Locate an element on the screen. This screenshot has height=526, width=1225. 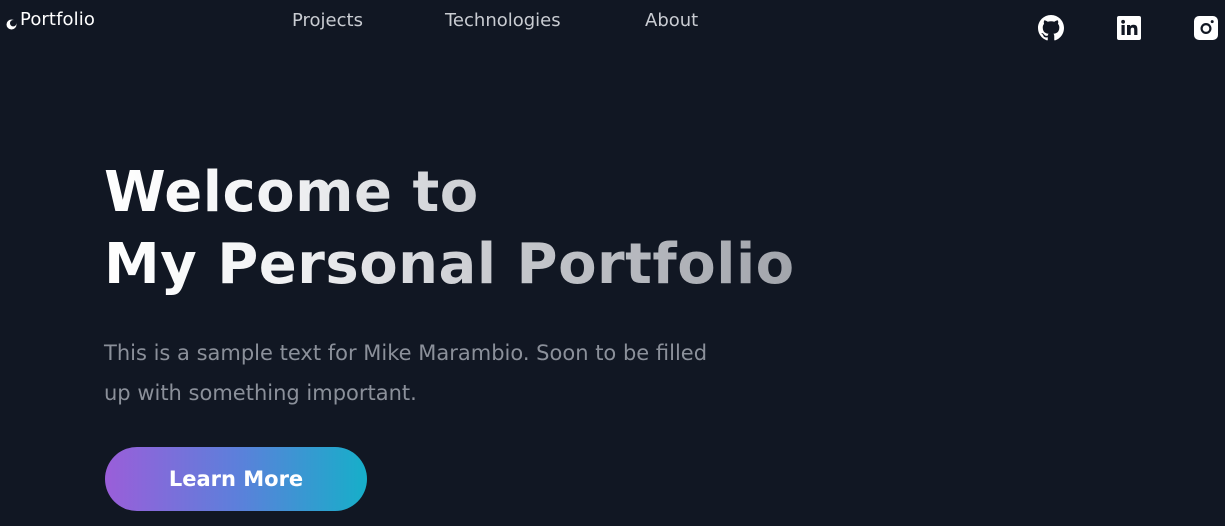
instagram-link is located at coordinates (1206, 28).